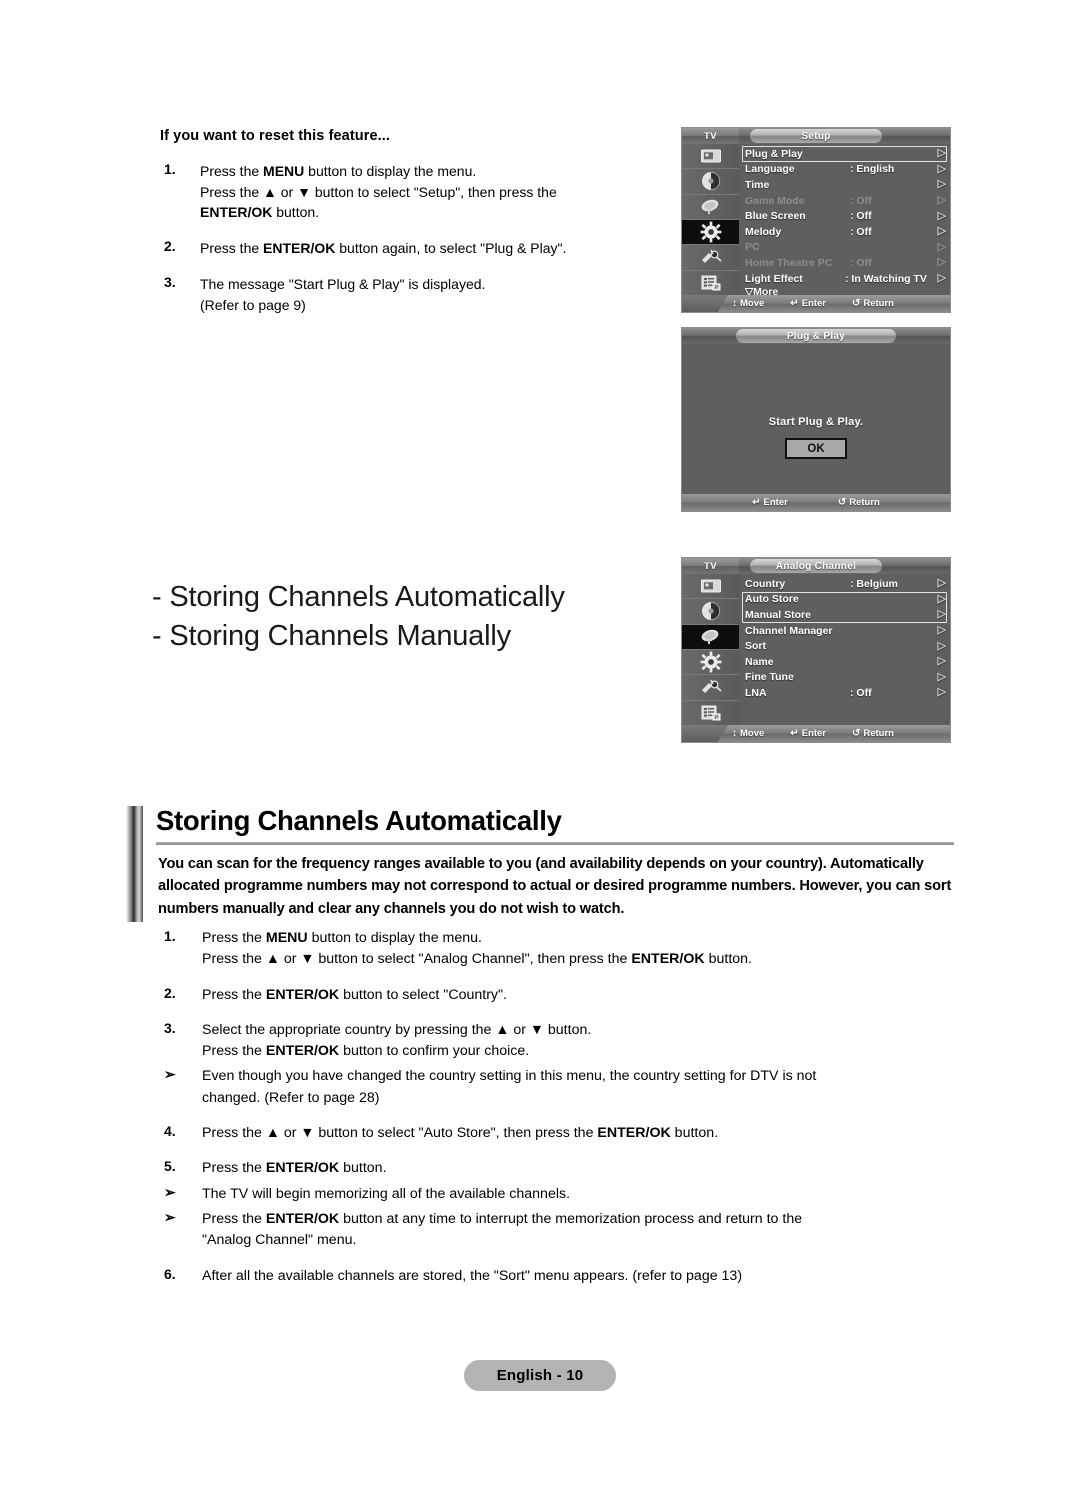  I want to click on osd-menu-row-label: Melody, so click(763, 231).